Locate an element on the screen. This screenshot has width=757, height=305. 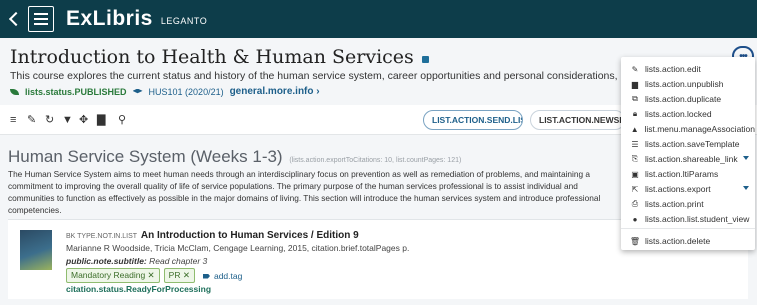
menu-item-locked: 🔒︎ lists.action.locked is located at coordinates (688, 114).